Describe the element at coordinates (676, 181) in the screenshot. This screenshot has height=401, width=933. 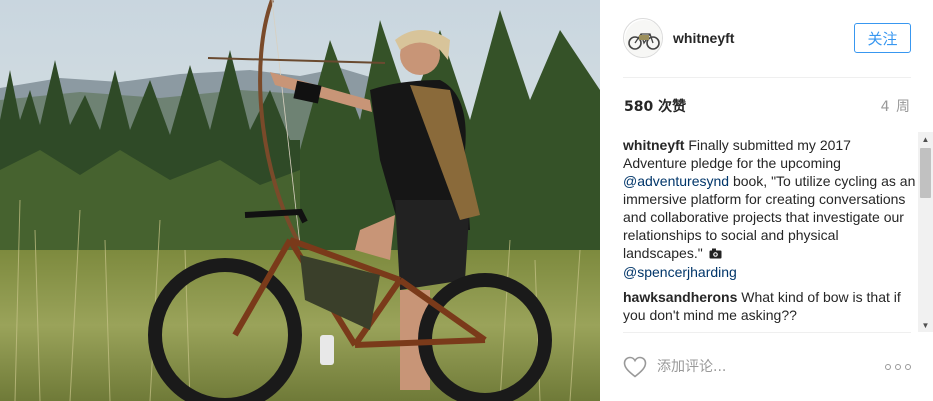
I see `mention-link: @adventuresynd` at that location.